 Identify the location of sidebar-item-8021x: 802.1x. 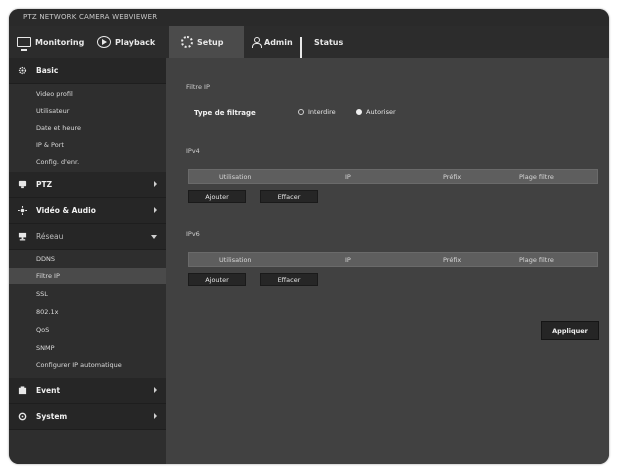
(87, 312).